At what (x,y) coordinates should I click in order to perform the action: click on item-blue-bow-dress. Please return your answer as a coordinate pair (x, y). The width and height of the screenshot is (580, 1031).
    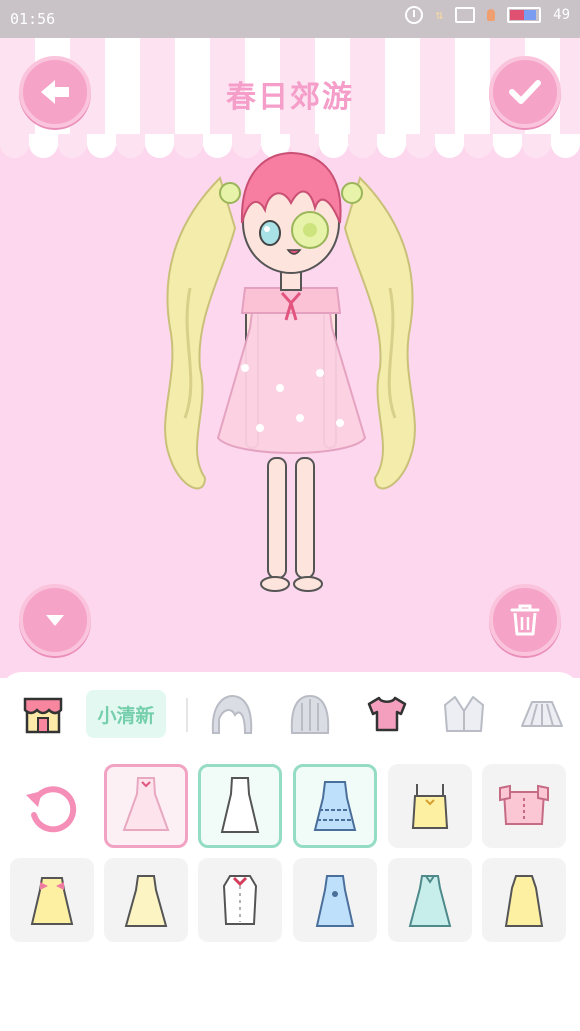
    Looking at the image, I should click on (335, 900).